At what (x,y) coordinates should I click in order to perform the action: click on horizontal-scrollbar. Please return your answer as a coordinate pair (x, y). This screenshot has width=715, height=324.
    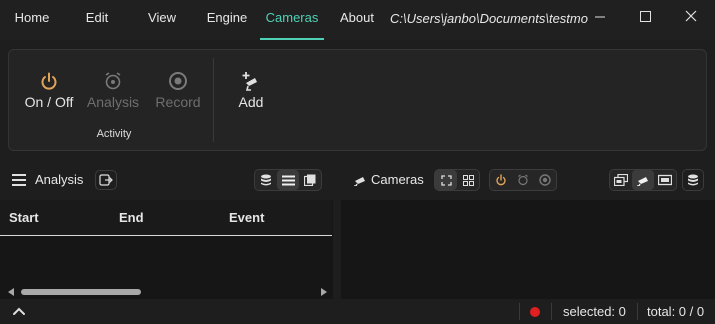
    Looking at the image, I should click on (167, 292).